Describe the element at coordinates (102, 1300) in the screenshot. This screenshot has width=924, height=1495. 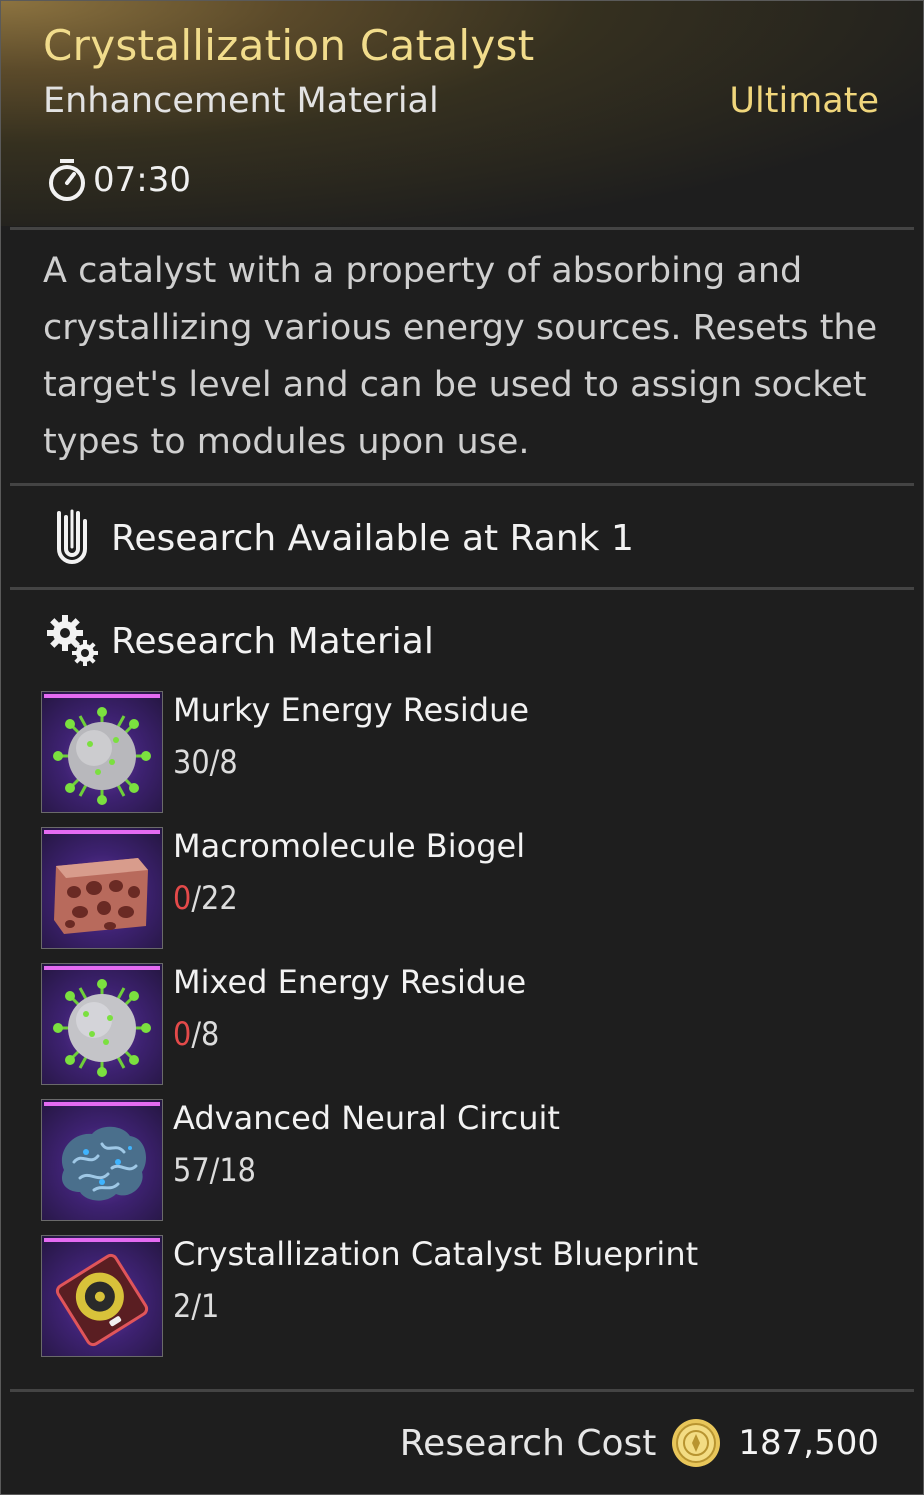
I see `blueprint-disc-icon` at that location.